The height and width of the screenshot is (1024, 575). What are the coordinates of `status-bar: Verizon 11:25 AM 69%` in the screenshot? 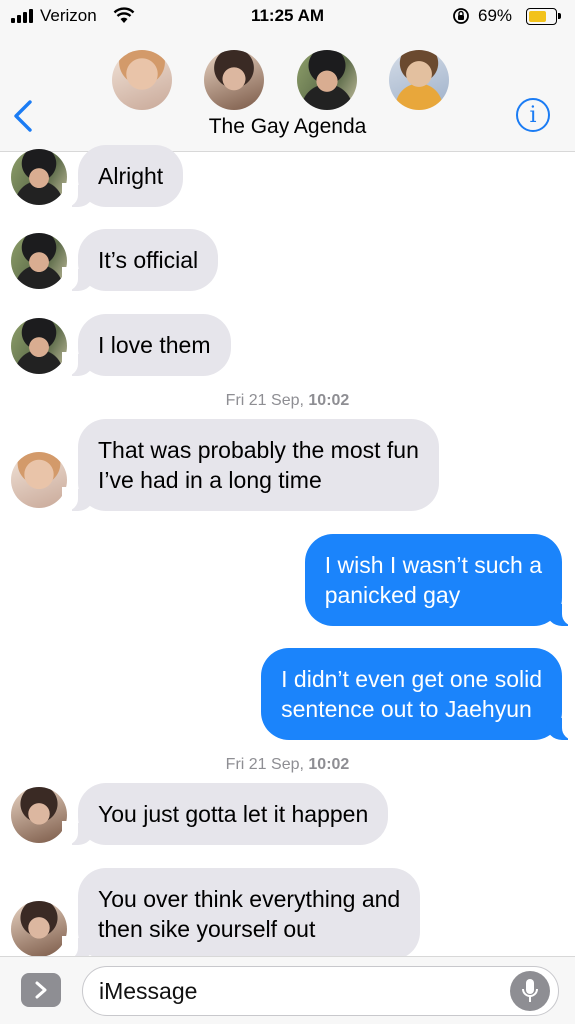 It's located at (287, 17).